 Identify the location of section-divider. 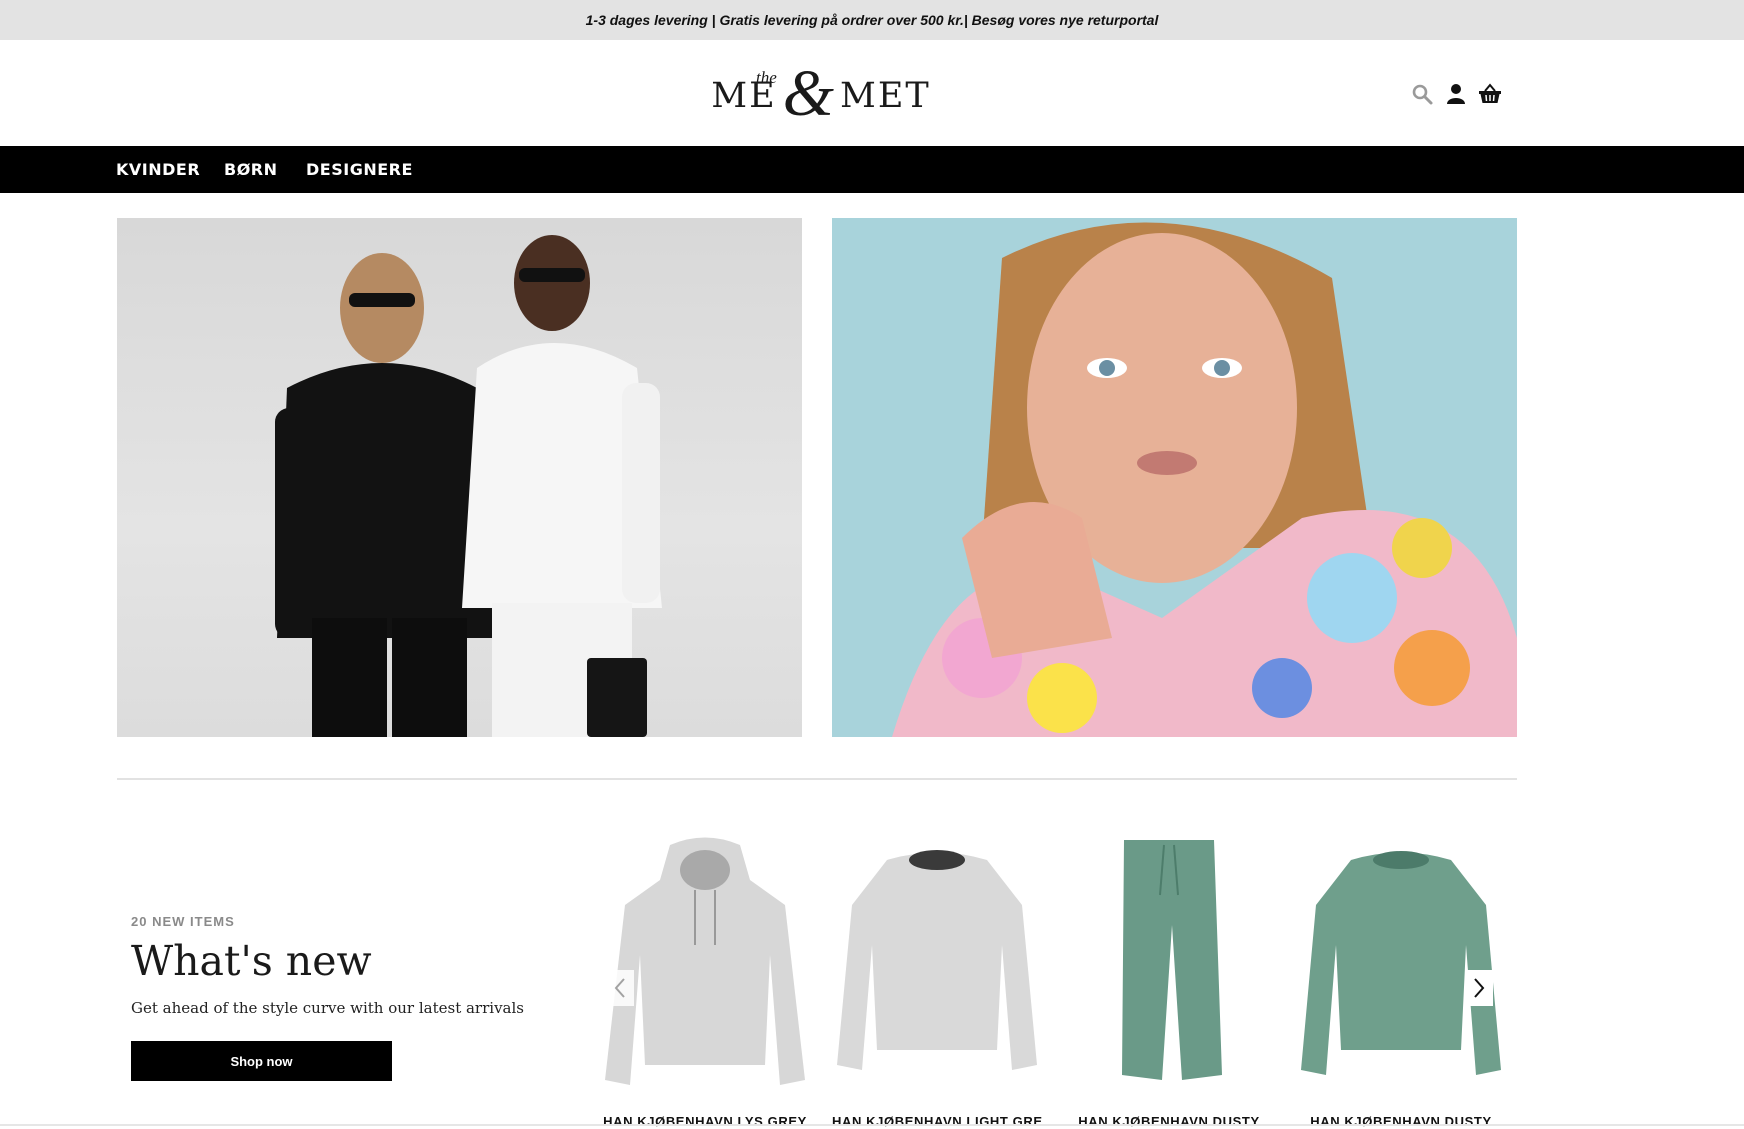
(817, 779).